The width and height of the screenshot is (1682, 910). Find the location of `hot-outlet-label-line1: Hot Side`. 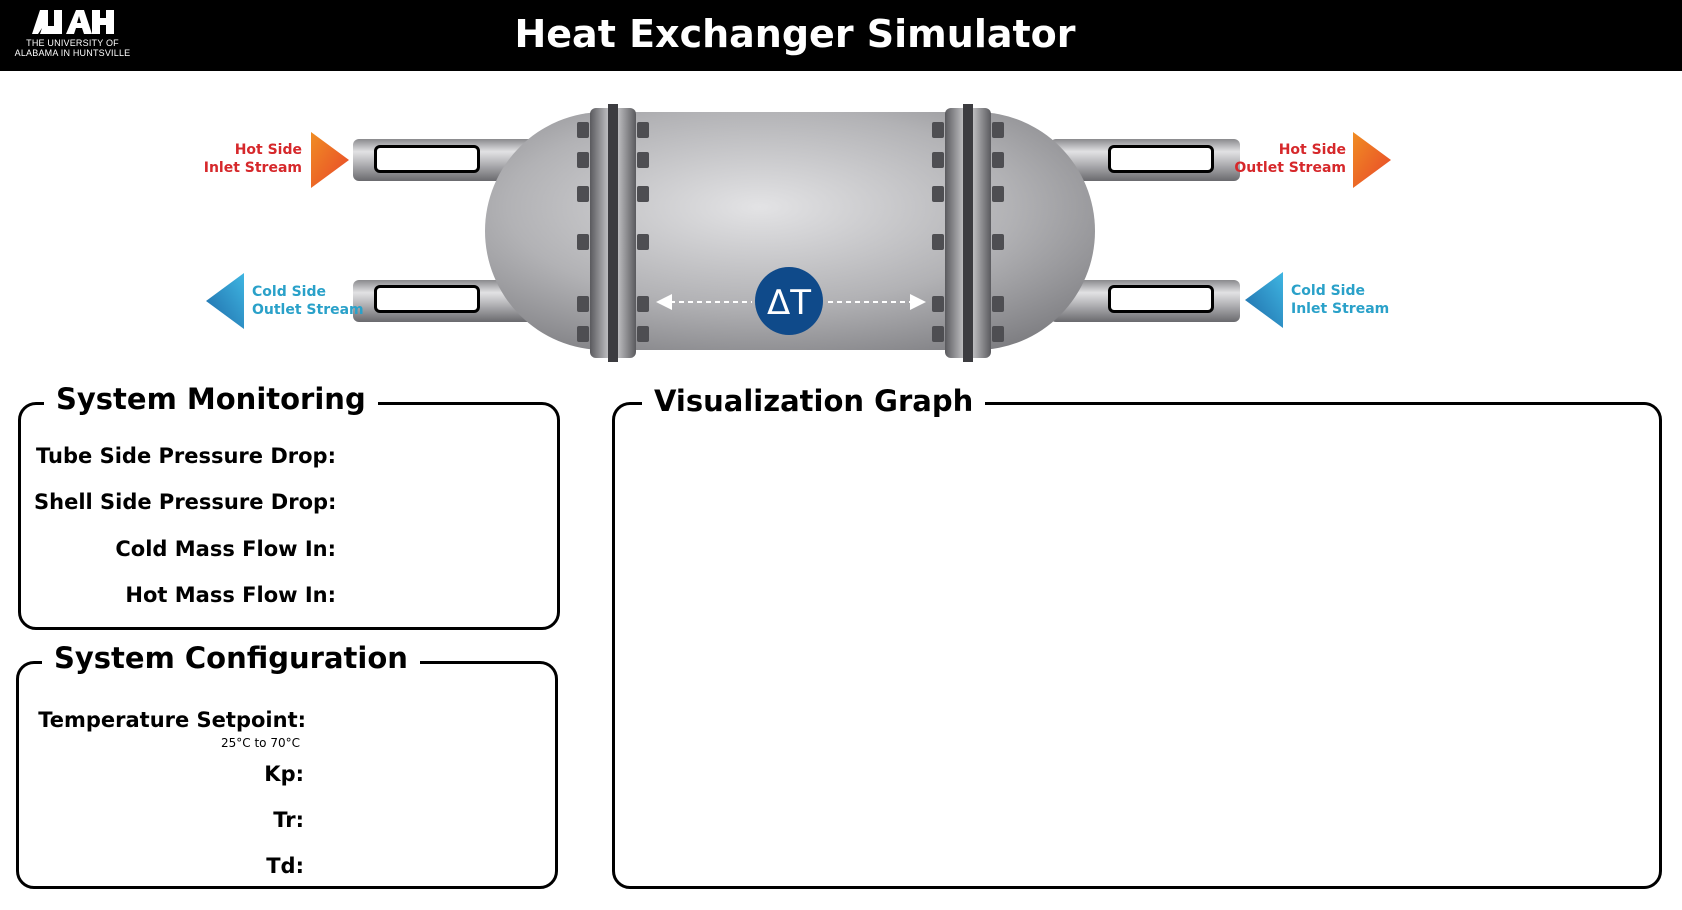

hot-outlet-label-line1: Hot Side is located at coordinates (1312, 150).